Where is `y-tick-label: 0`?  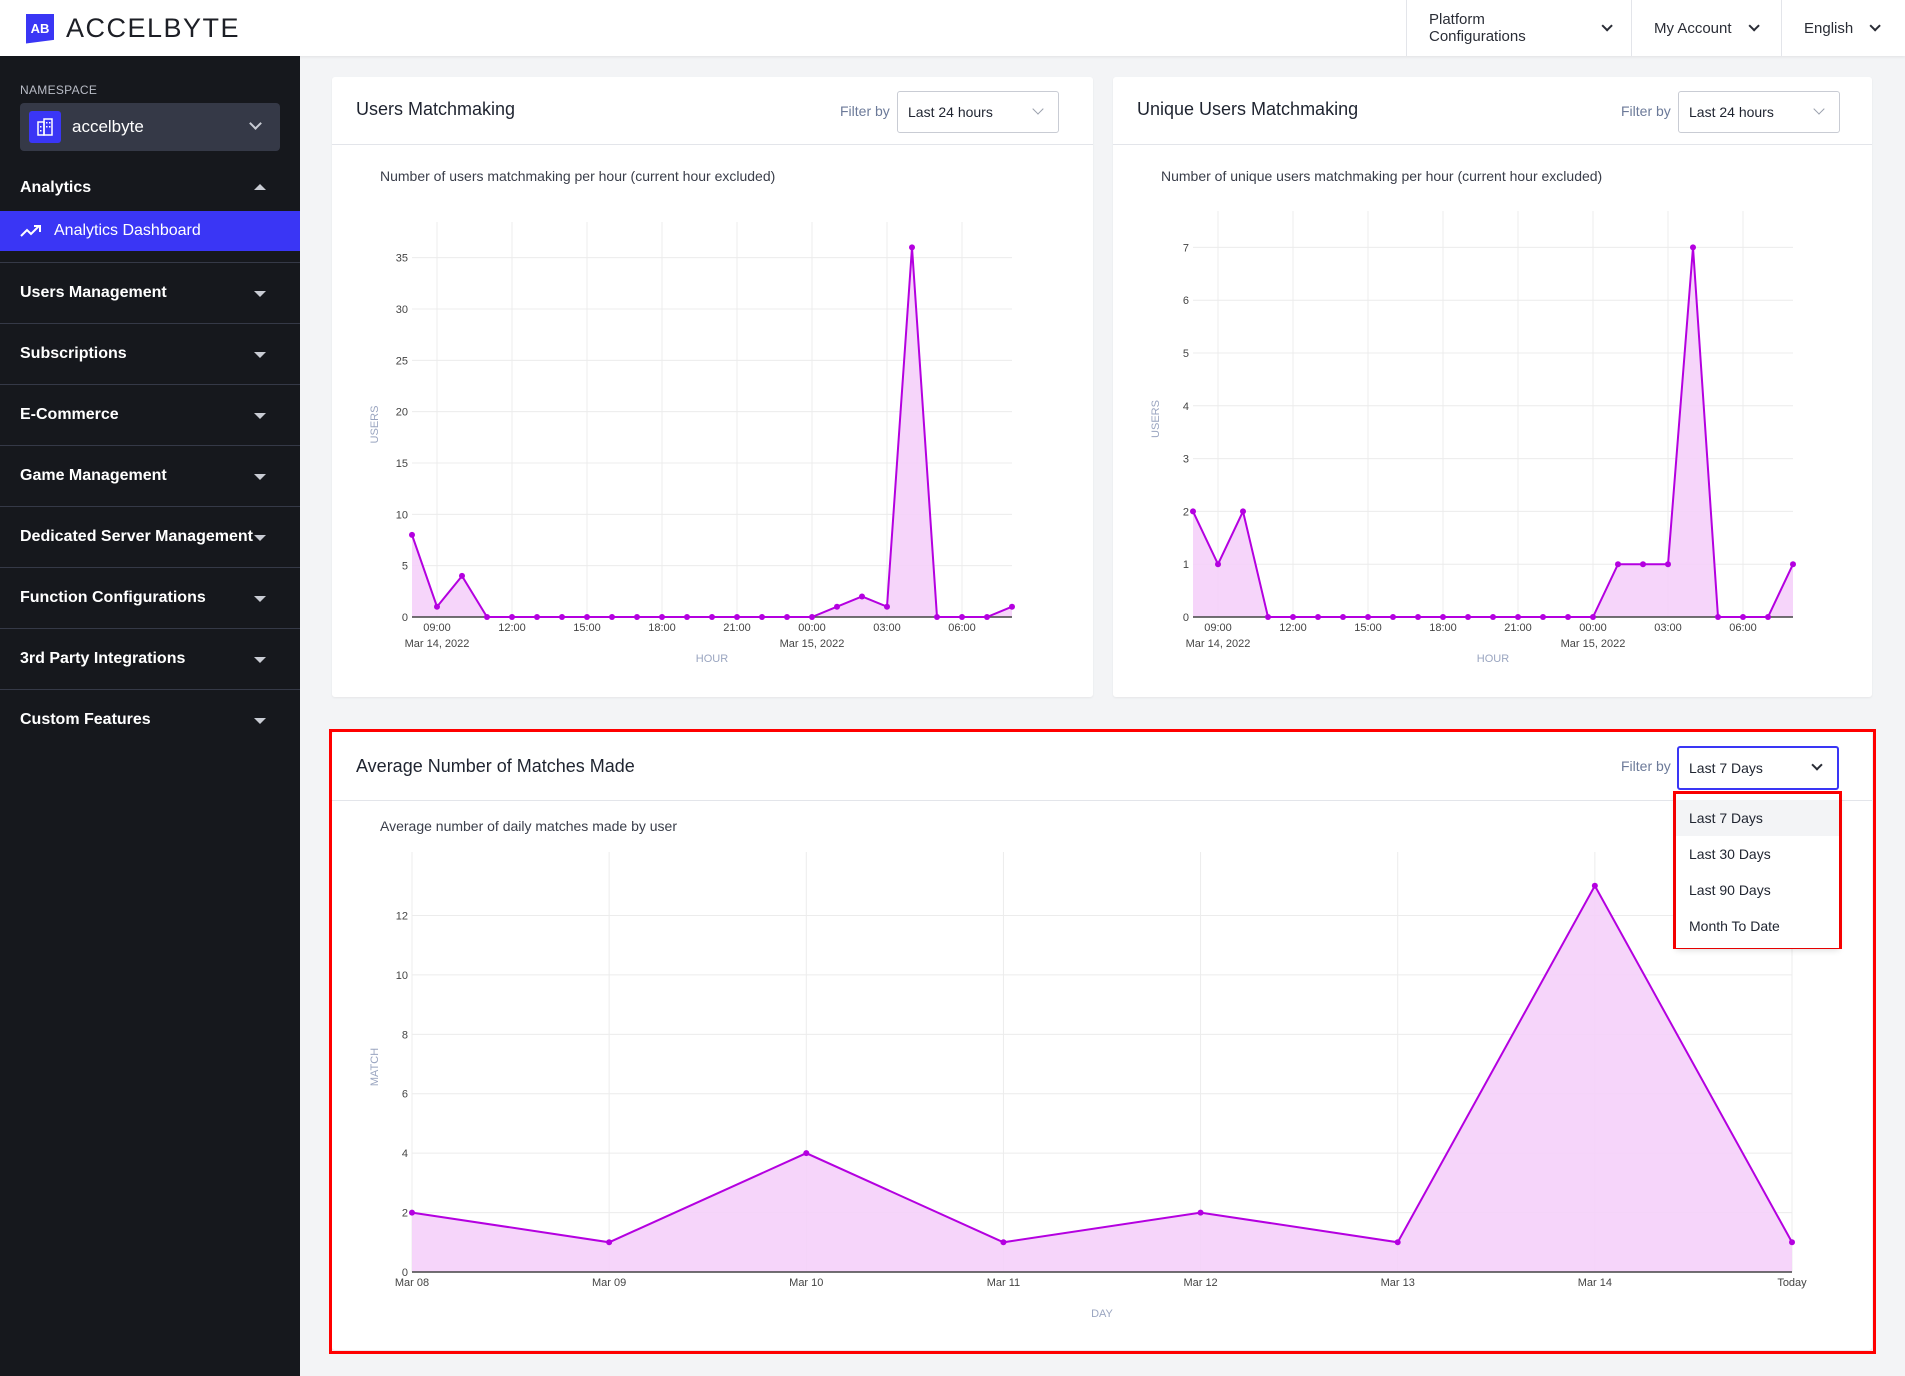 y-tick-label: 0 is located at coordinates (1186, 618).